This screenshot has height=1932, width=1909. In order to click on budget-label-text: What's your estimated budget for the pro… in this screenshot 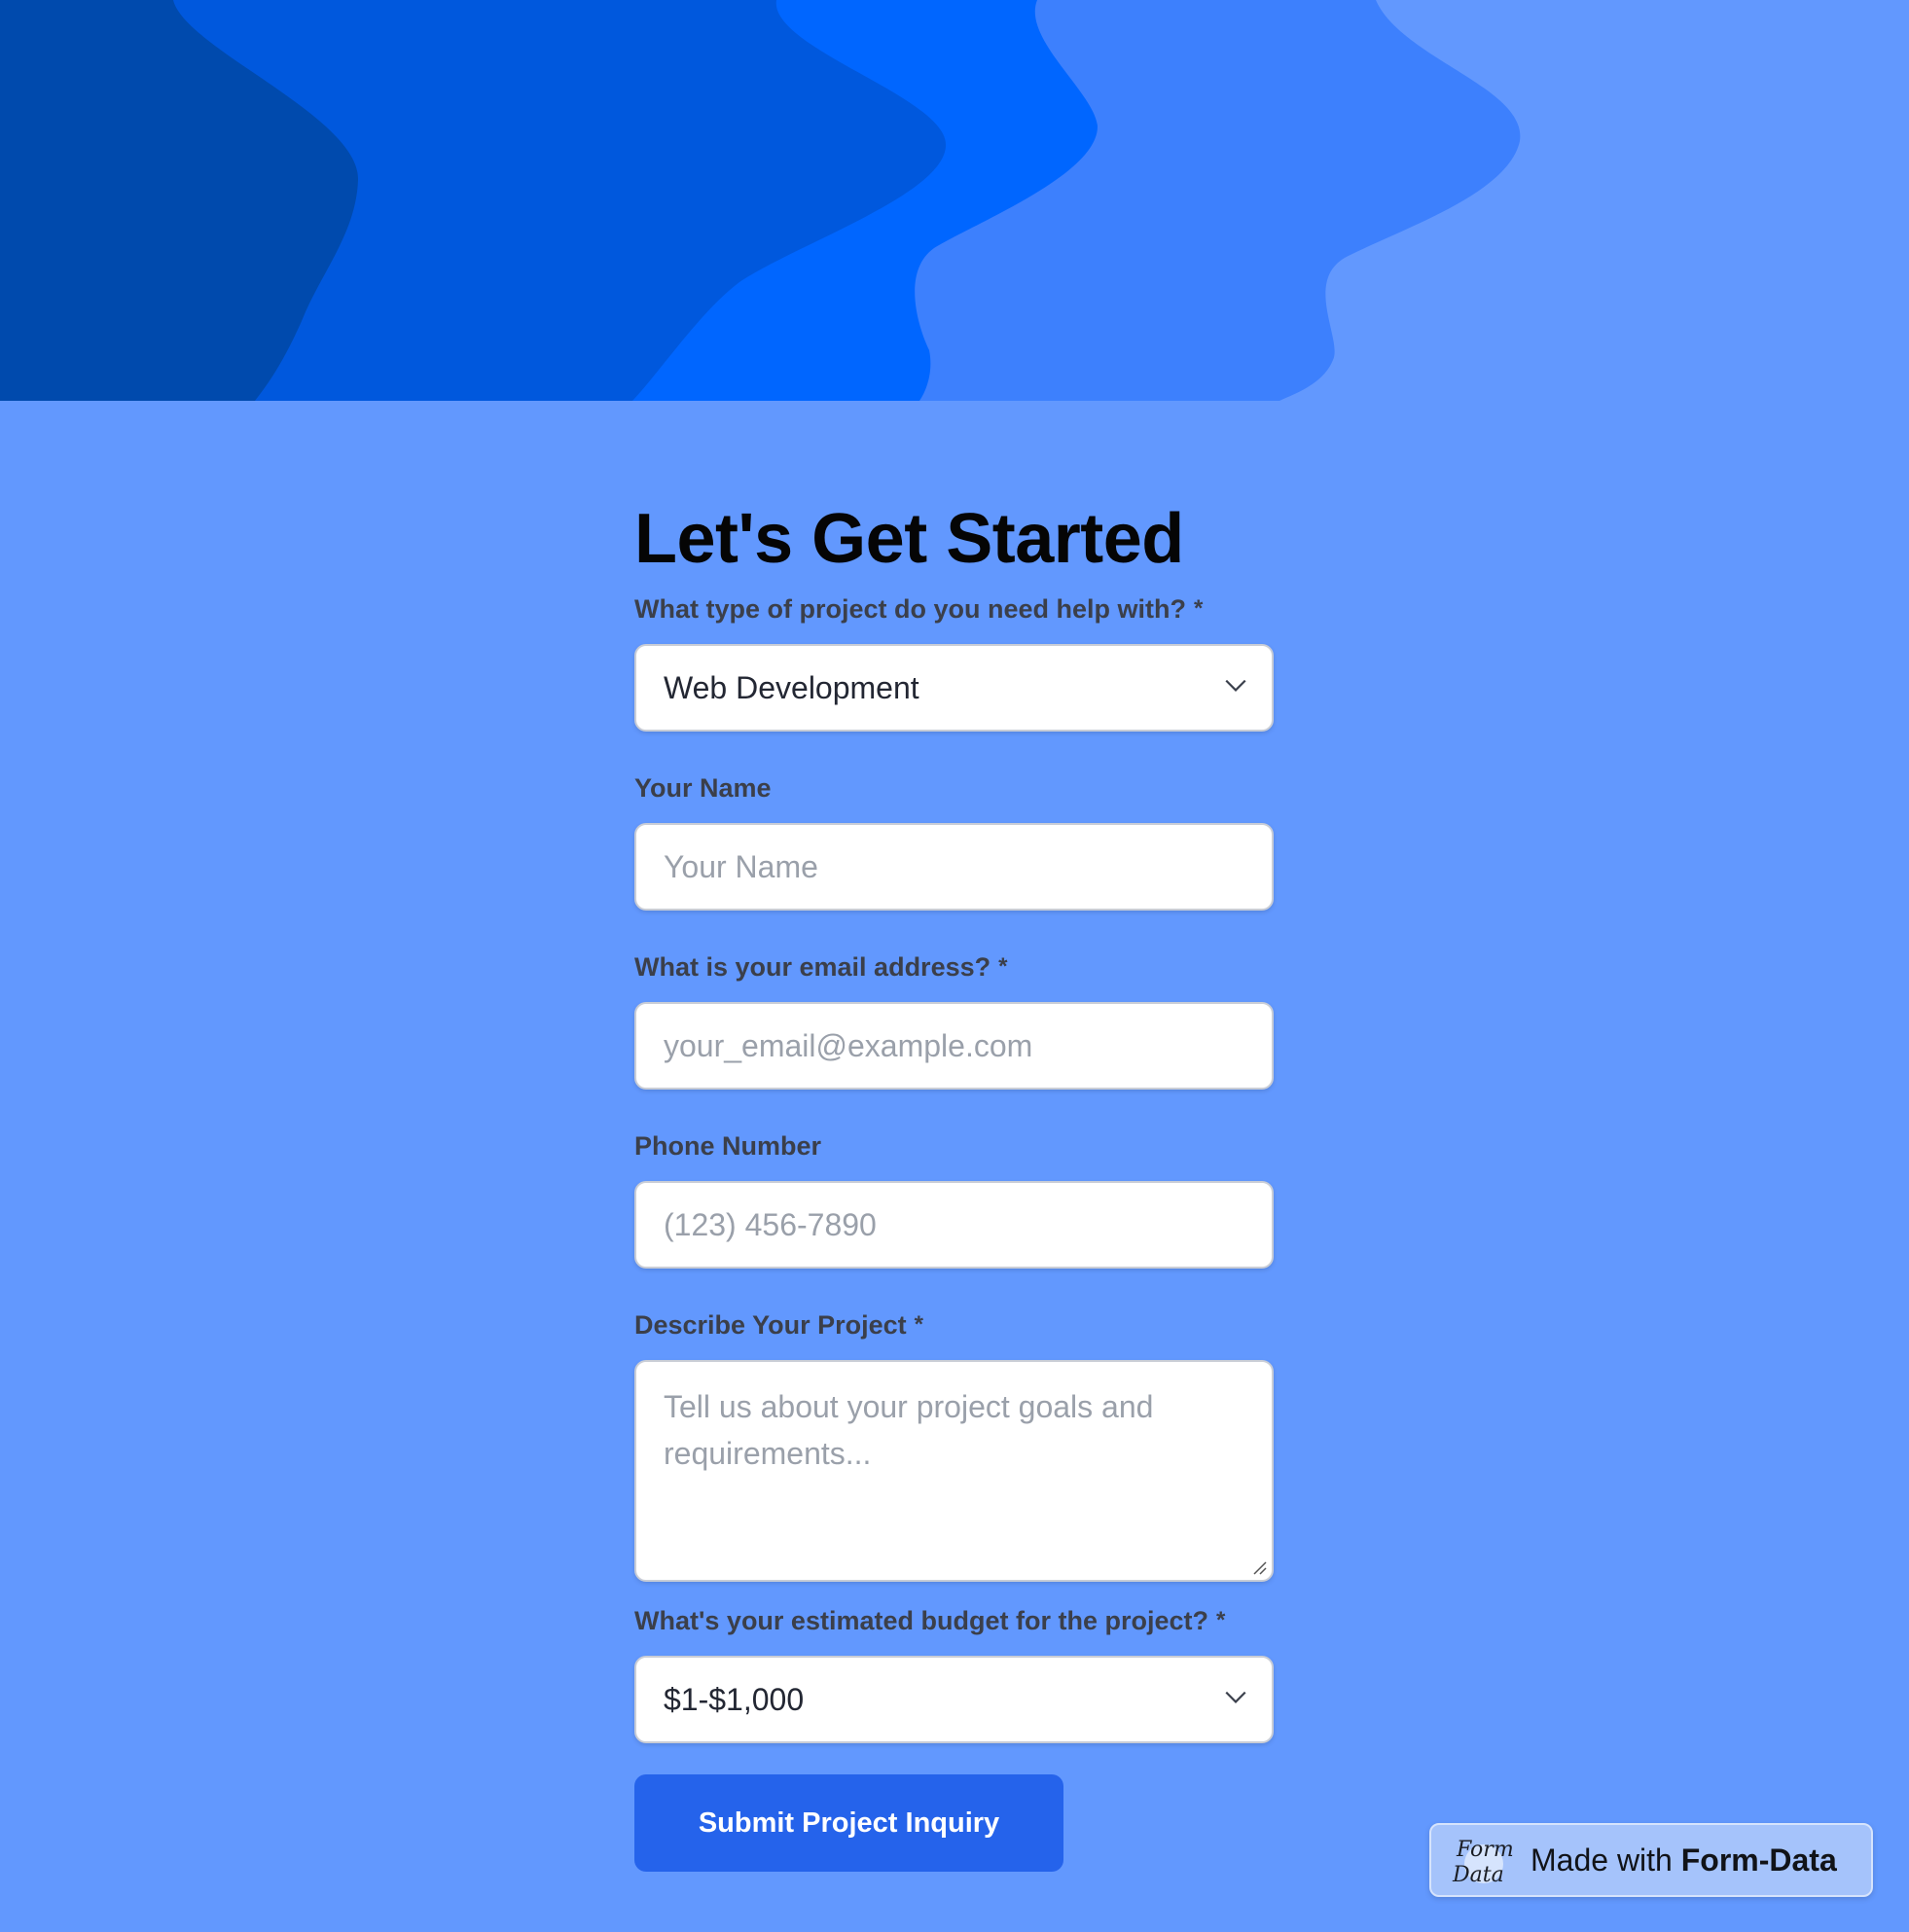, I will do `click(921, 1620)`.